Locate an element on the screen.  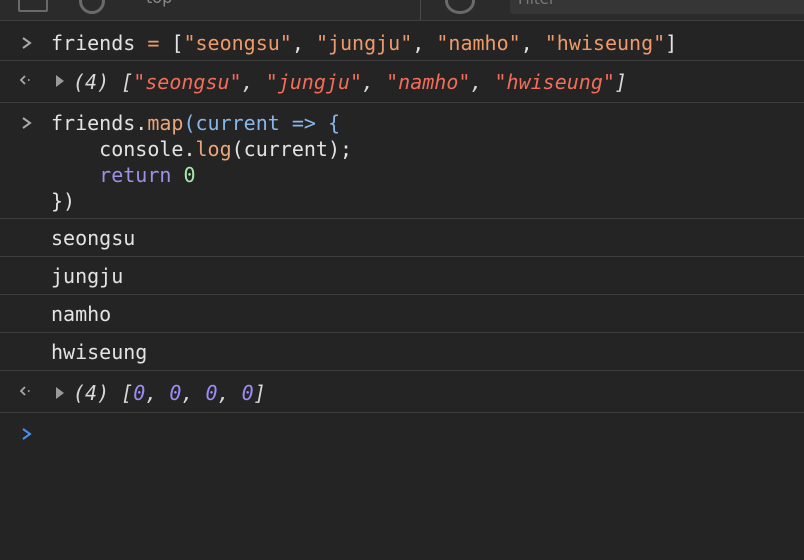
variable-name: friends is located at coordinates (93, 43).